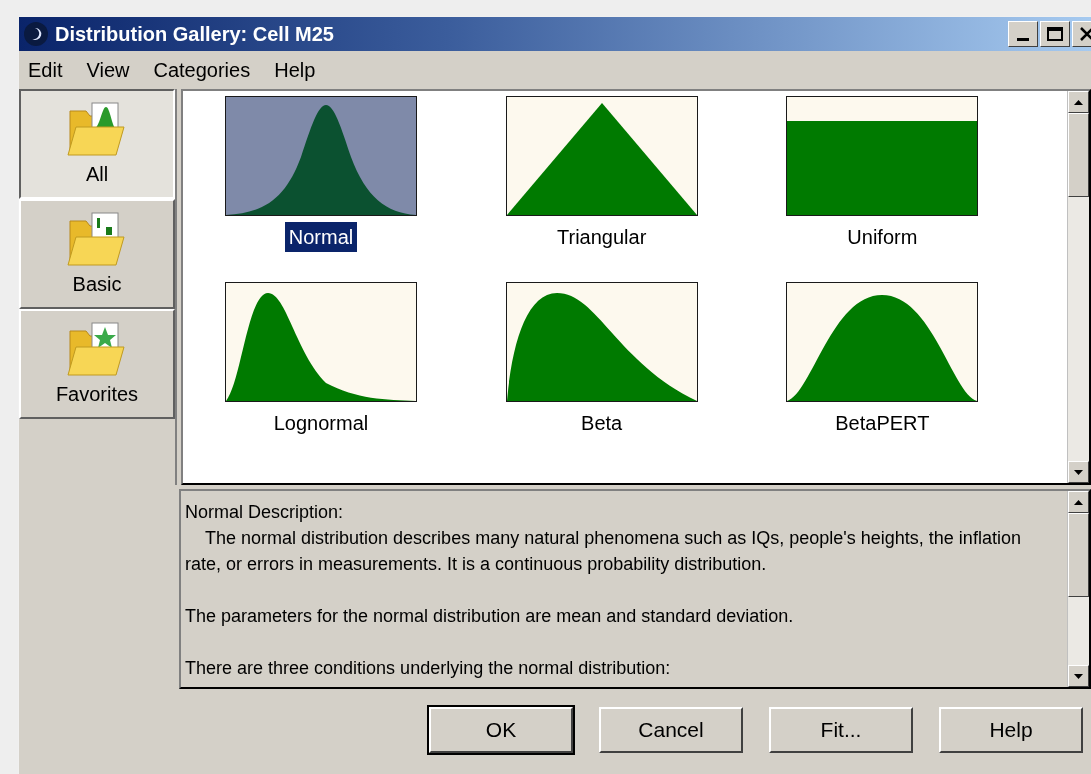 The width and height of the screenshot is (1091, 774). I want to click on dialog-button: OK, so click(501, 730).